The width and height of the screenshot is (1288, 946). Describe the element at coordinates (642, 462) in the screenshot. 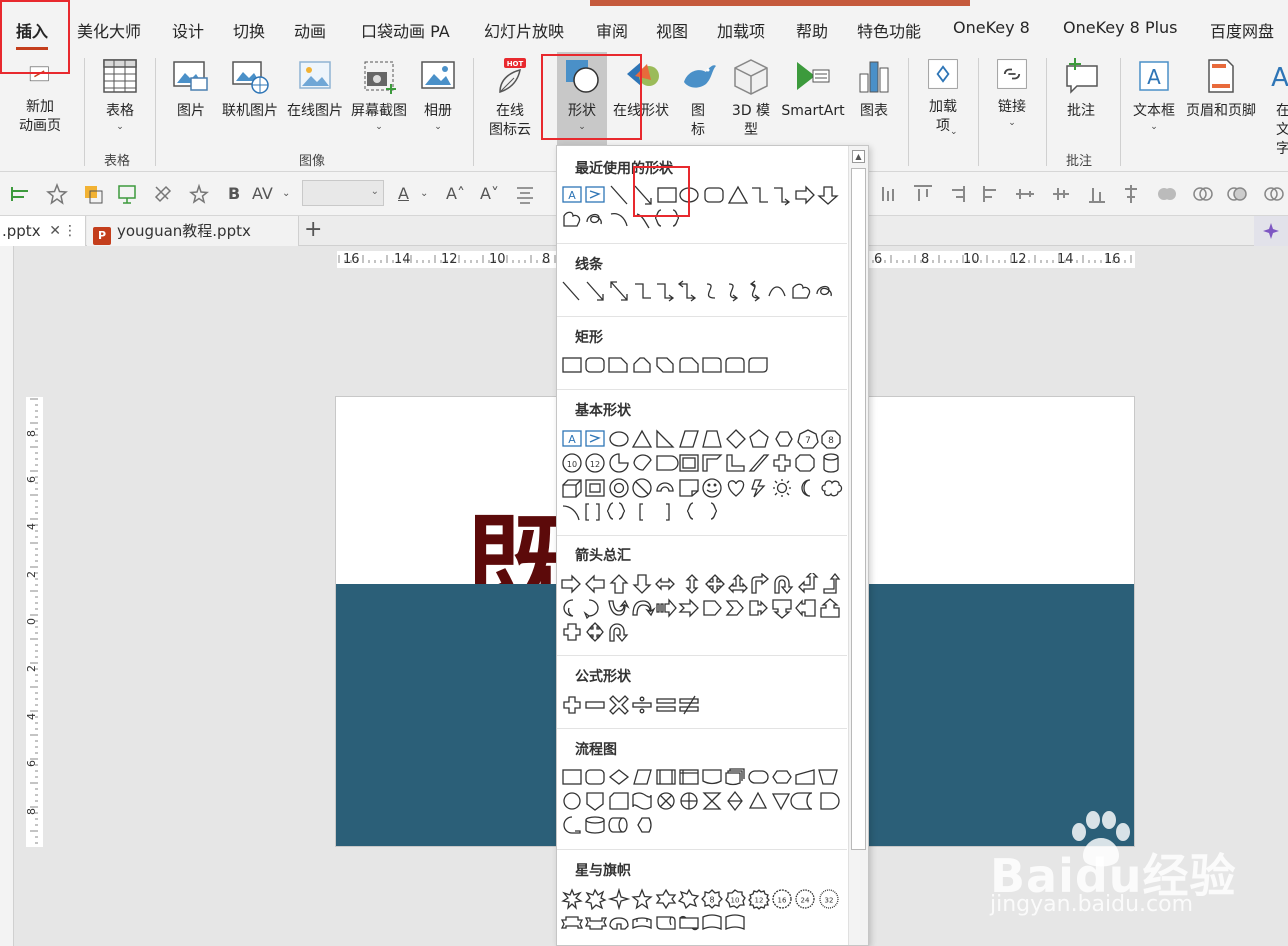

I see `chord-shape` at that location.